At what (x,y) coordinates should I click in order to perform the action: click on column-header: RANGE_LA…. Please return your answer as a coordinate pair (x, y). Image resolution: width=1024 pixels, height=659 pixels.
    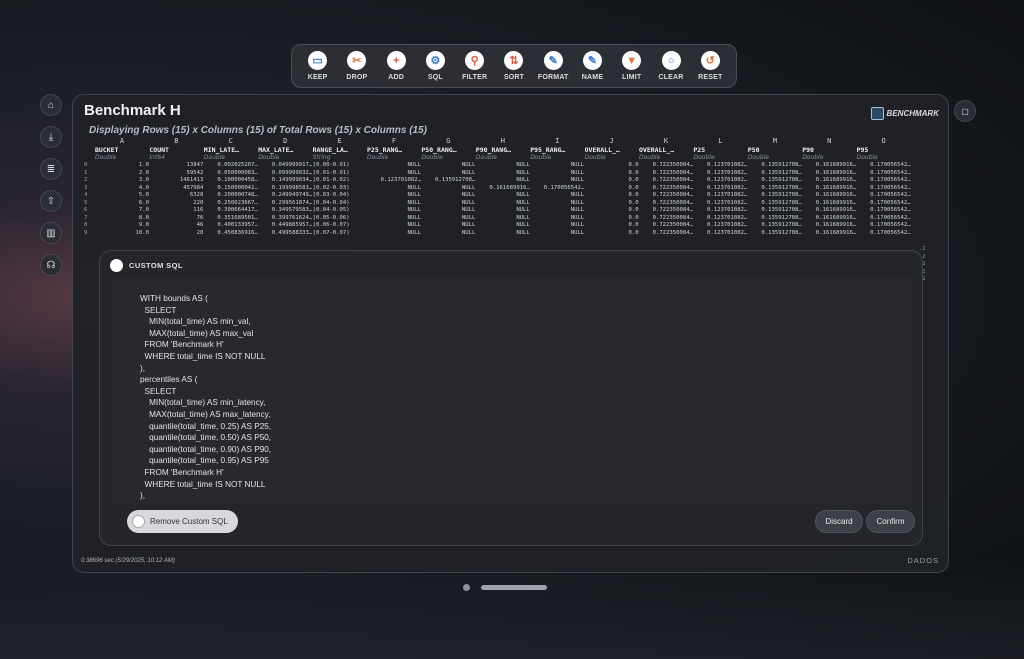
    Looking at the image, I should click on (340, 150).